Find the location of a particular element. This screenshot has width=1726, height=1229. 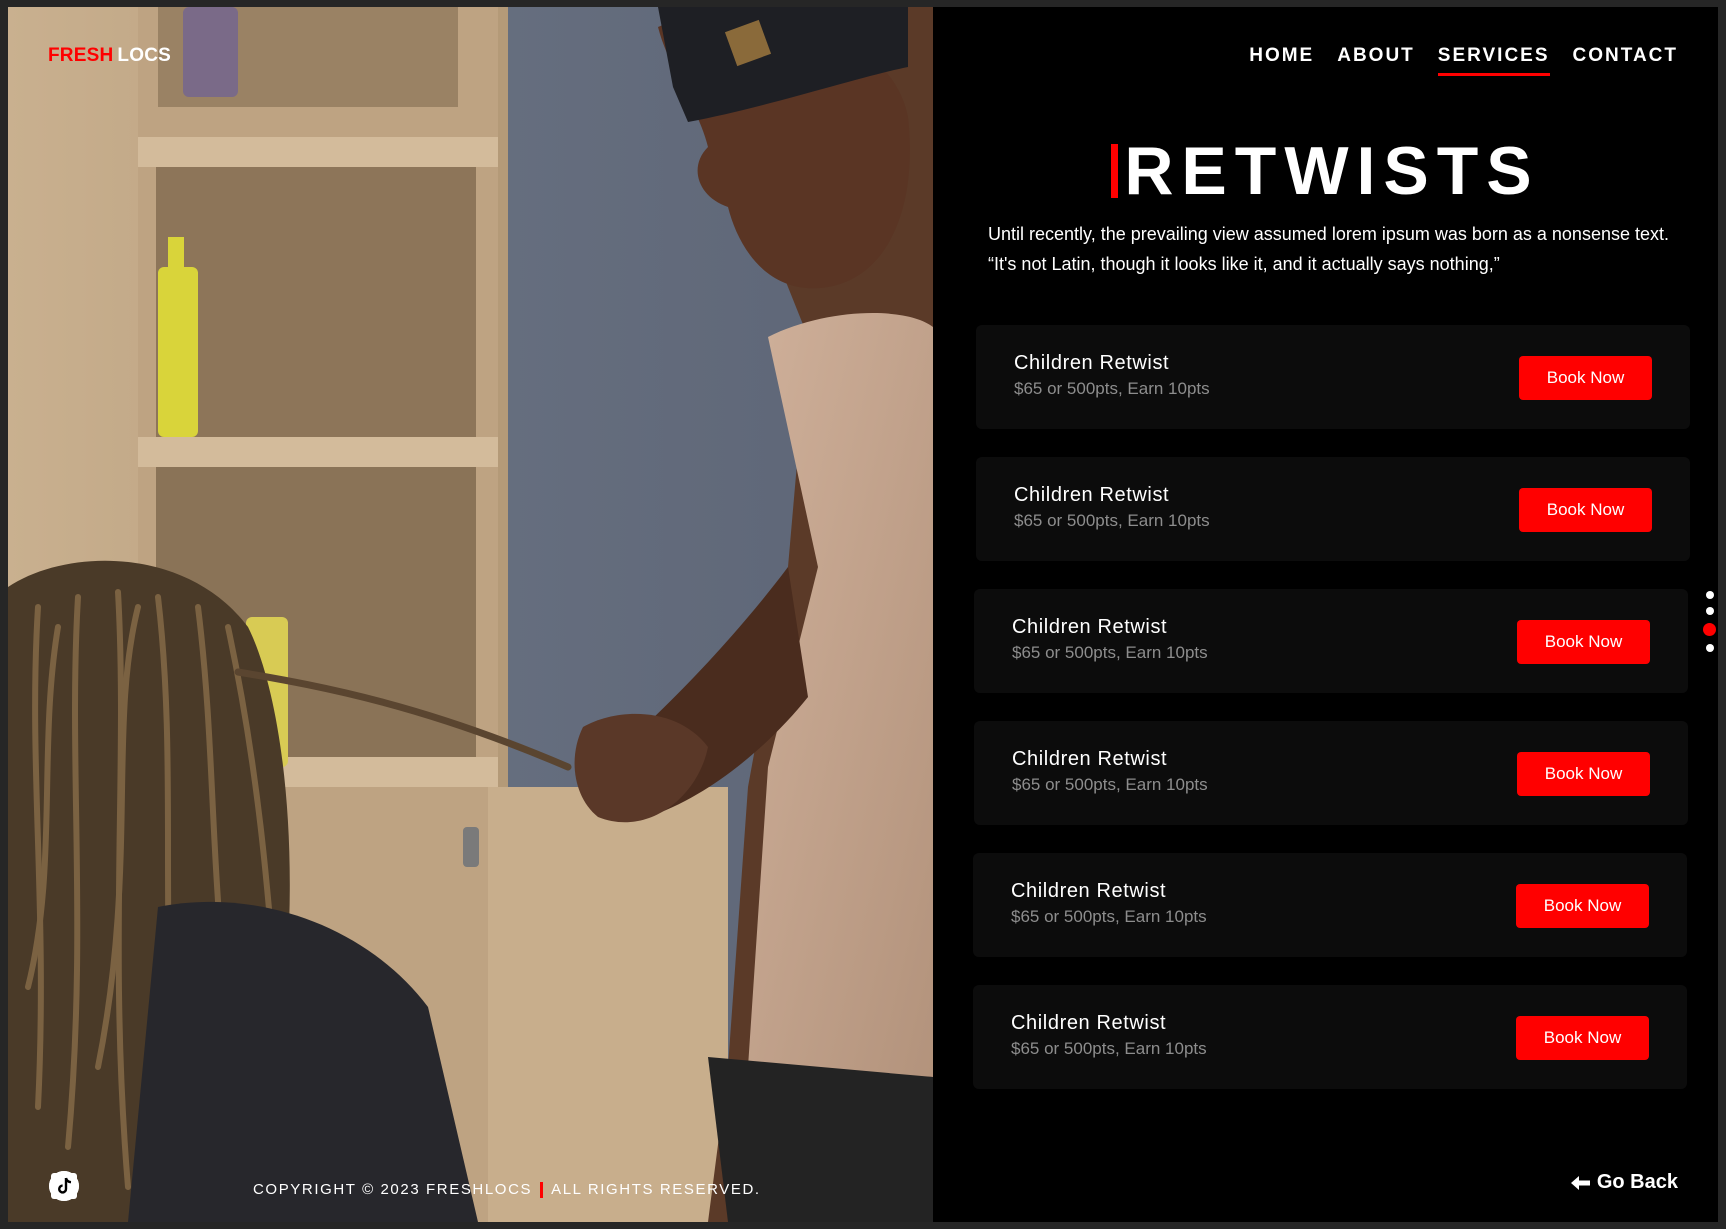

nav-contact: CONTACT is located at coordinates (1625, 60).